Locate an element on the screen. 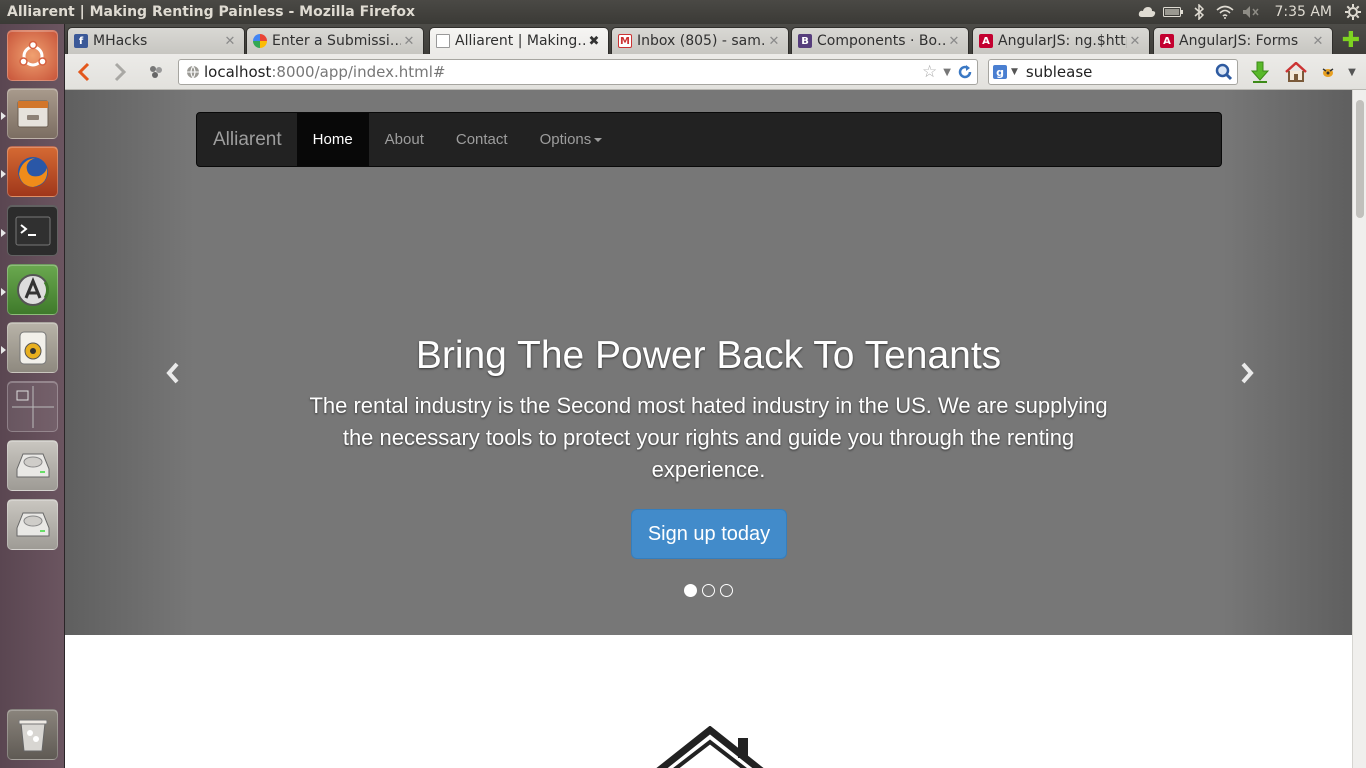  launcher is located at coordinates (32, 396).